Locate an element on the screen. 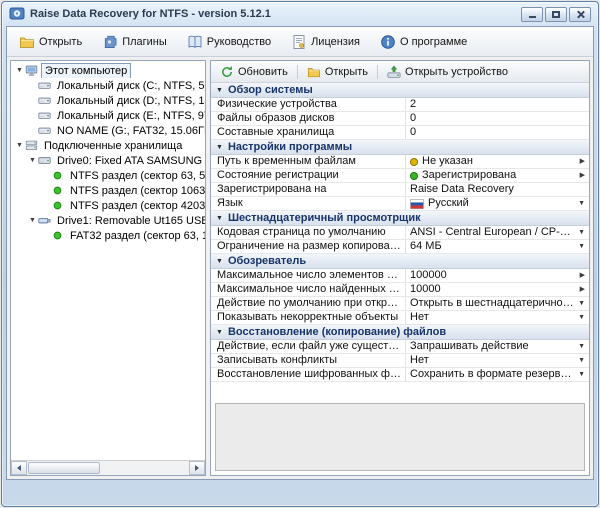 The image size is (600, 508). tree-item: Локальный диск (D:, NTFS, 149.73ГБ) is located at coordinates (108, 100).